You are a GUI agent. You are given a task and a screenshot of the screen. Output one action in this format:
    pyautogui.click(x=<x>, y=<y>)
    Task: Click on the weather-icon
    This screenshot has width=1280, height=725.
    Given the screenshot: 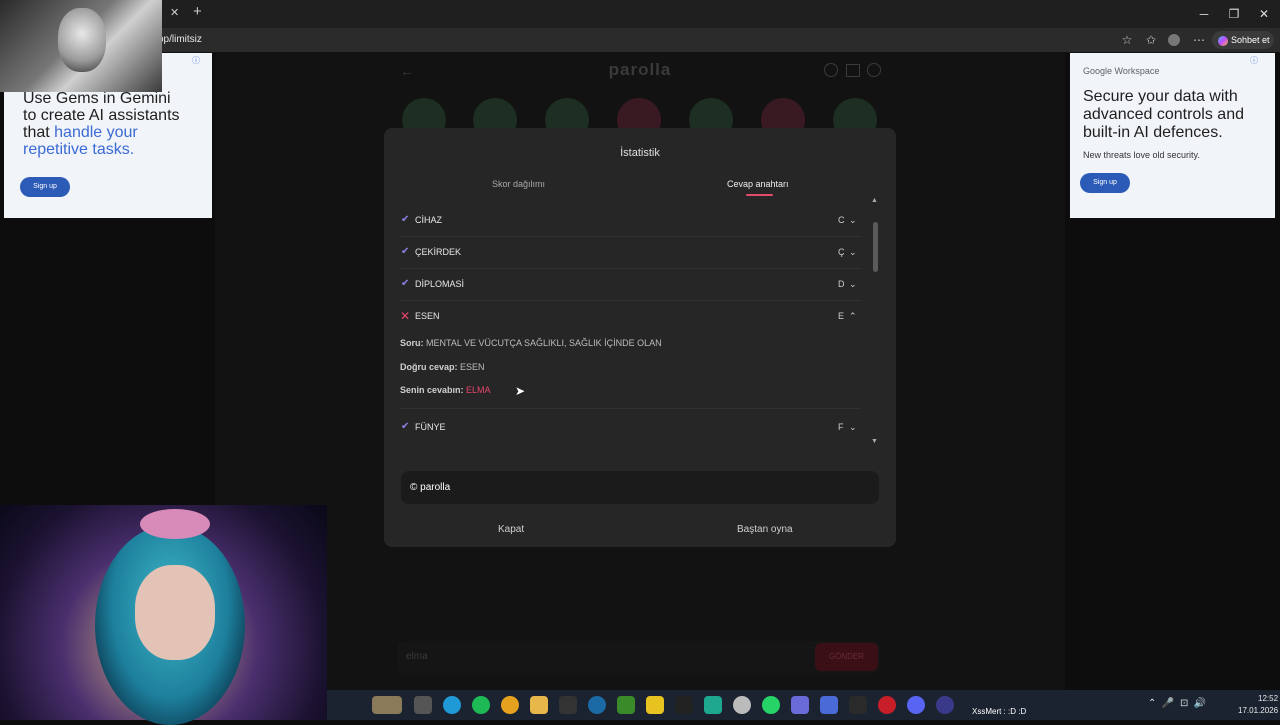 What is the action you would take?
    pyautogui.click(x=387, y=705)
    